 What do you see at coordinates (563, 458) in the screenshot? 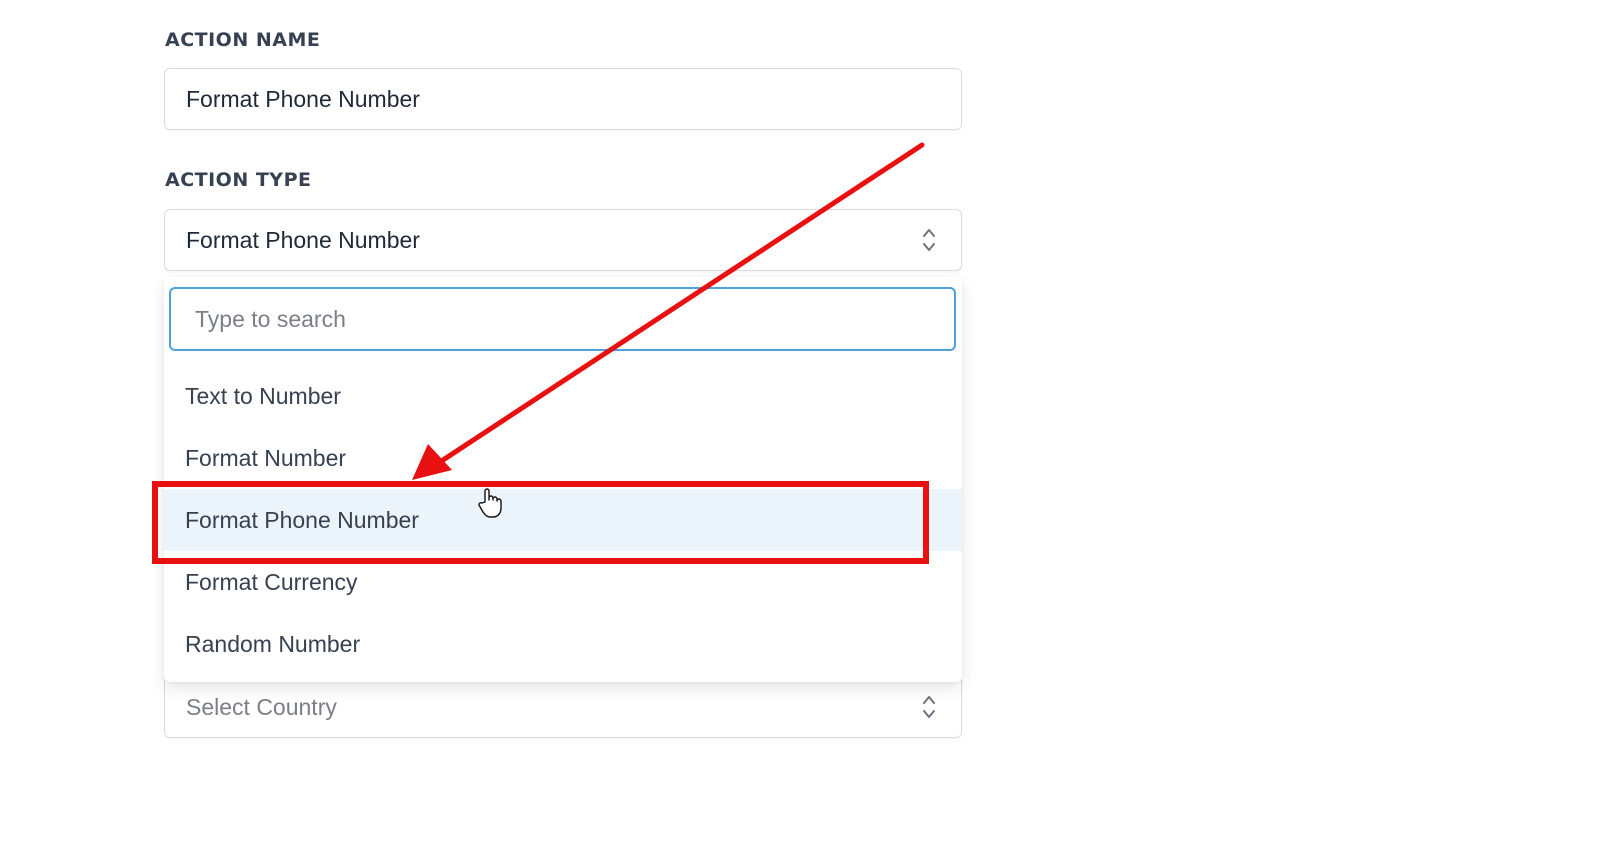
I see `dropdown-option-format-number: Format Number` at bounding box center [563, 458].